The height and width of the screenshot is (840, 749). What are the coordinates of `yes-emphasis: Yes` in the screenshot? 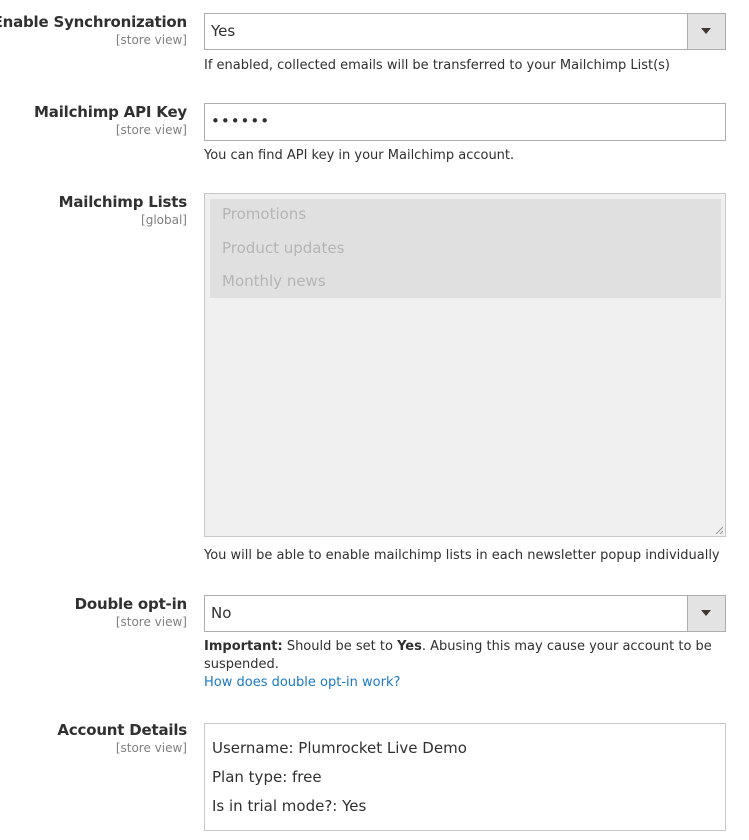 It's located at (409, 646).